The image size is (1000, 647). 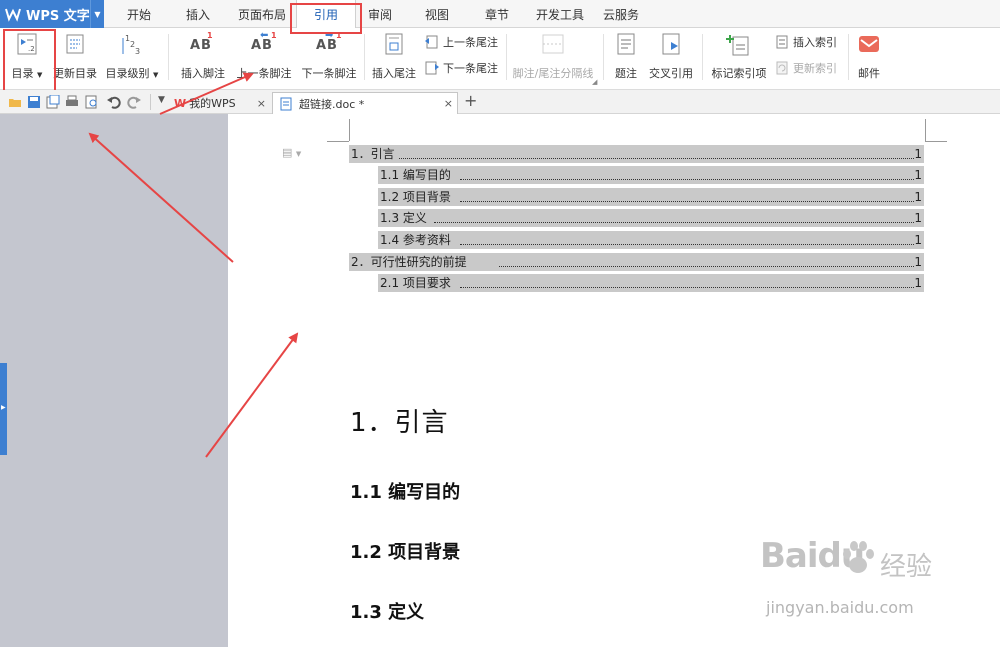 I want to click on update-index-icon, so click(x=782, y=68).